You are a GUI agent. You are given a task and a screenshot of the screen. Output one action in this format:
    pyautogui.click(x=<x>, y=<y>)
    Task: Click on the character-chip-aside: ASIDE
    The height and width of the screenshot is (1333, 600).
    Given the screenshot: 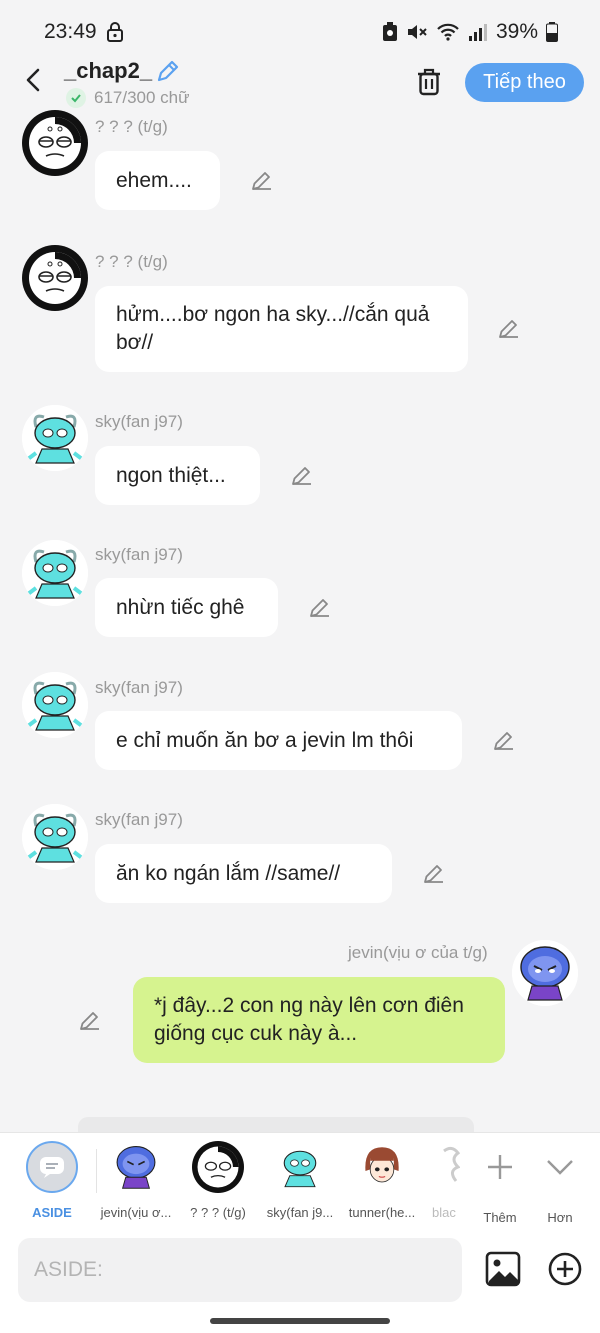 What is the action you would take?
    pyautogui.click(x=52, y=1180)
    